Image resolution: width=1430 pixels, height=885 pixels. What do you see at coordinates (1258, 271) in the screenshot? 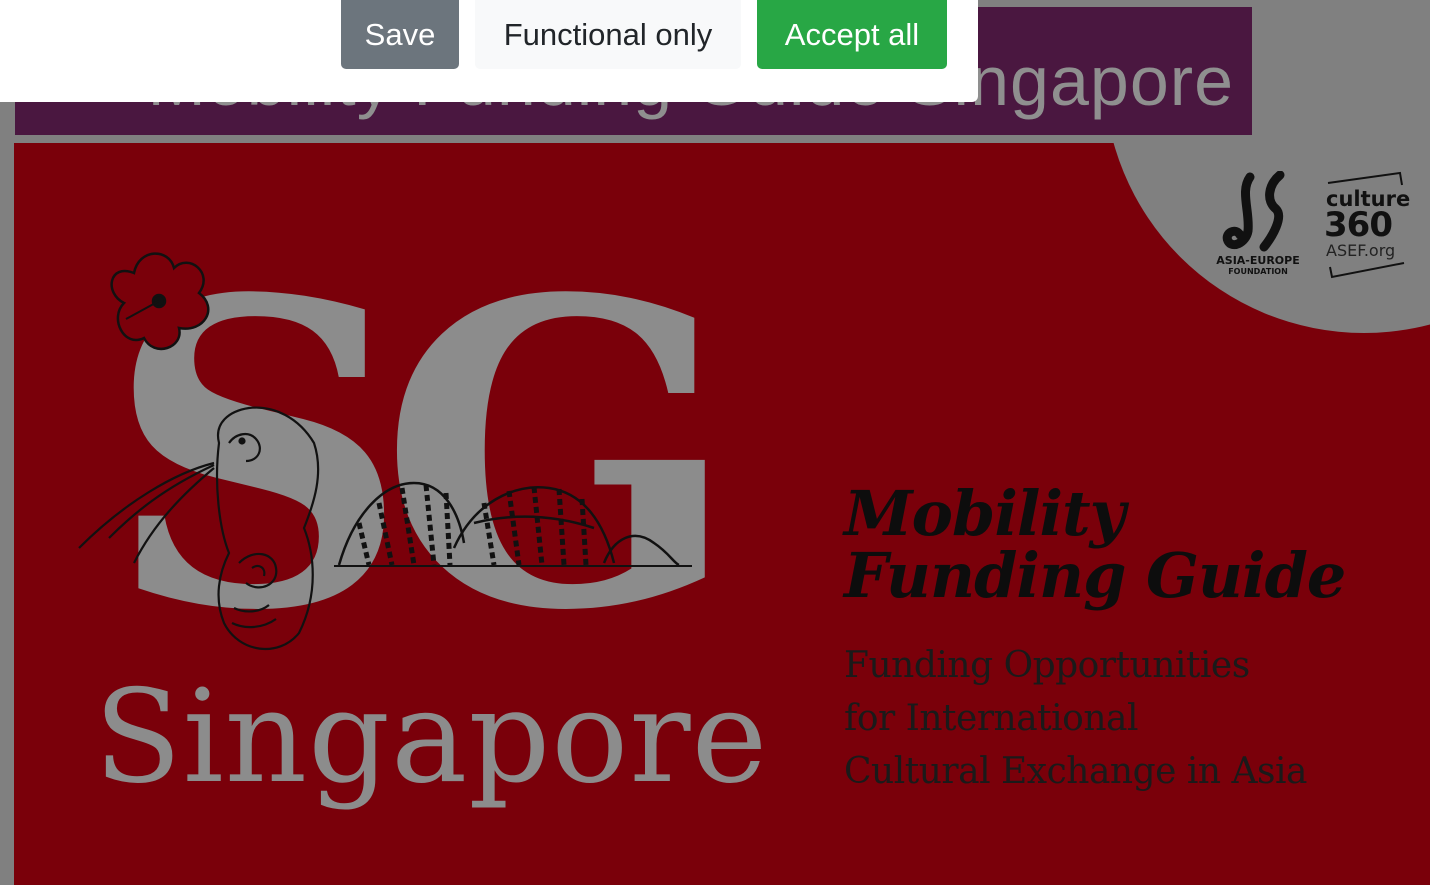
I see `asef-logo-line2: FOUNDATION` at bounding box center [1258, 271].